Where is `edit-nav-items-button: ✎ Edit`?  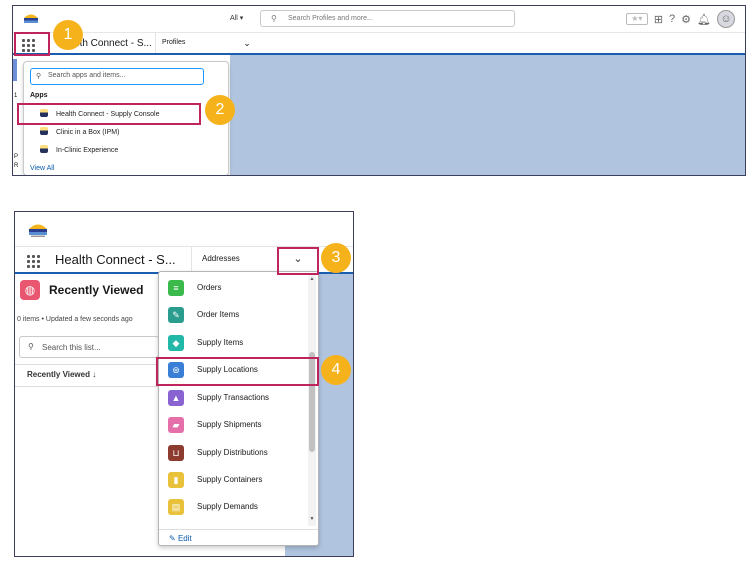 edit-nav-items-button: ✎ Edit is located at coordinates (180, 538).